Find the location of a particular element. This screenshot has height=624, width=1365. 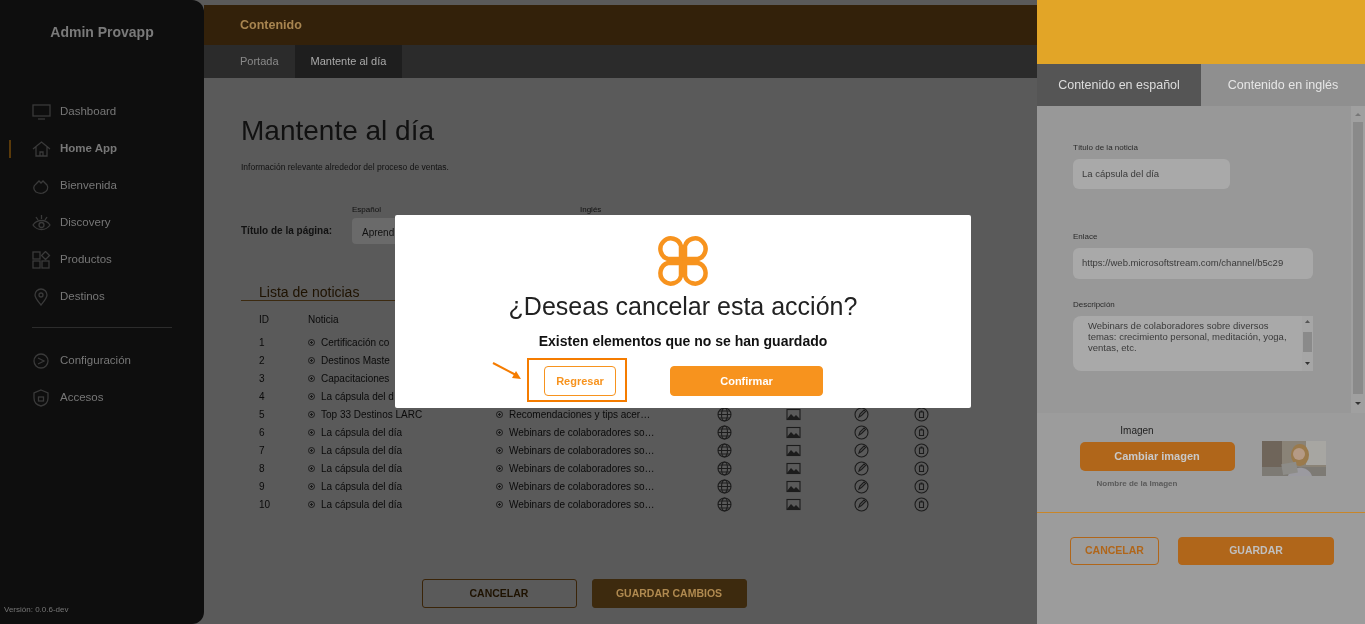

table-cell-text: 7 is located at coordinates (262, 450).